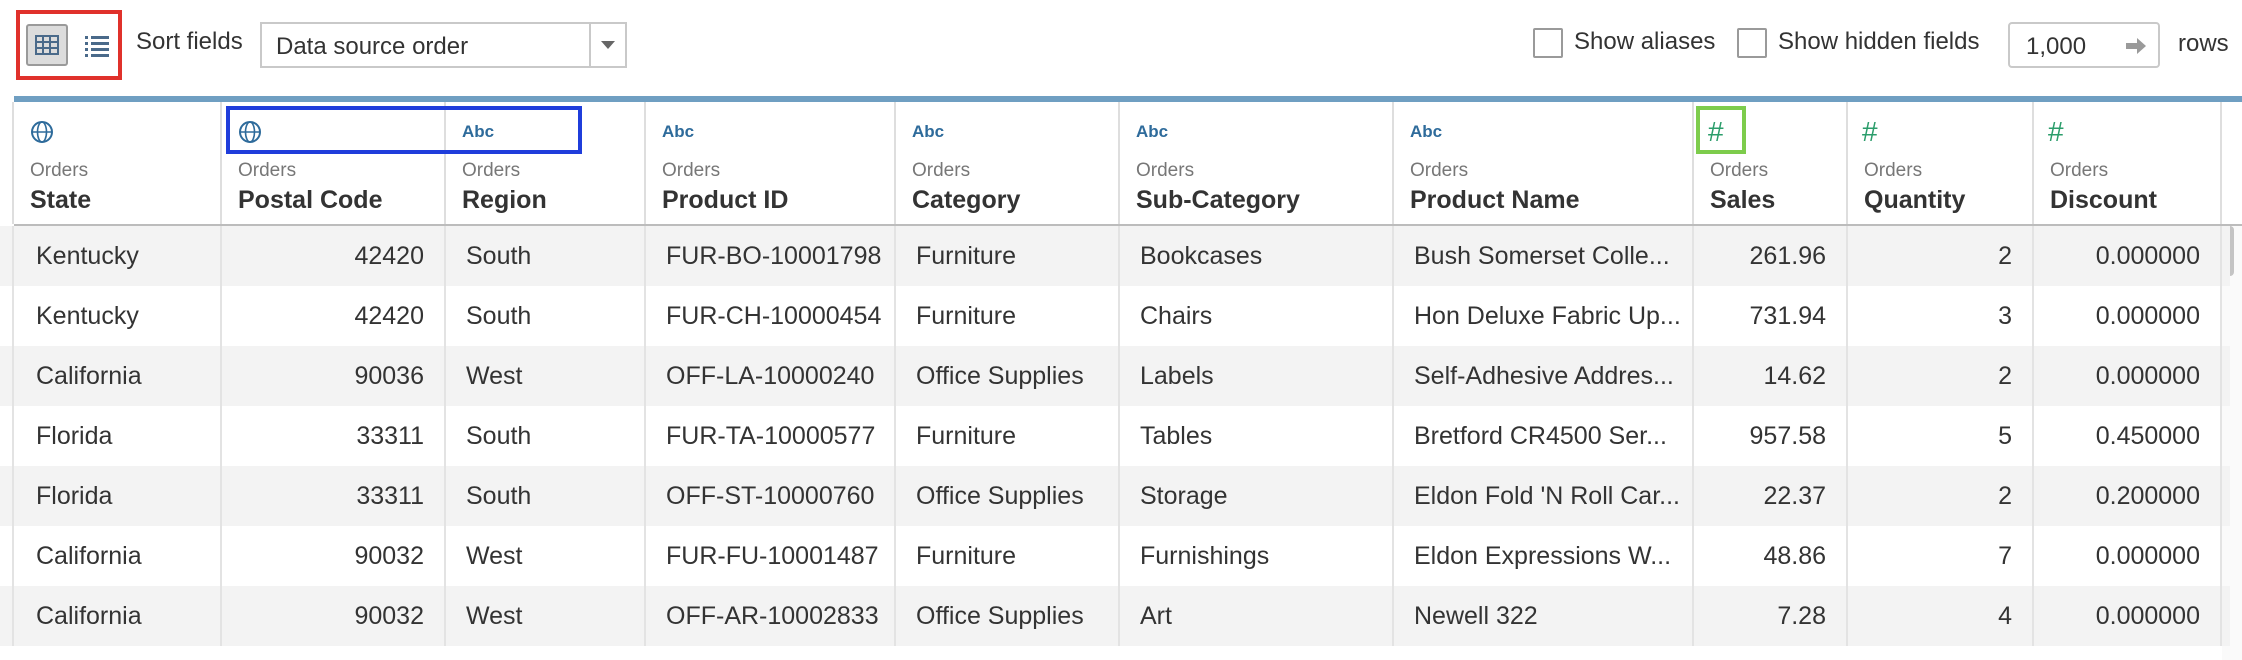 The width and height of the screenshot is (2242, 660). What do you see at coordinates (771, 376) in the screenshot?
I see `table-cell: OFF-LA-10000240` at bounding box center [771, 376].